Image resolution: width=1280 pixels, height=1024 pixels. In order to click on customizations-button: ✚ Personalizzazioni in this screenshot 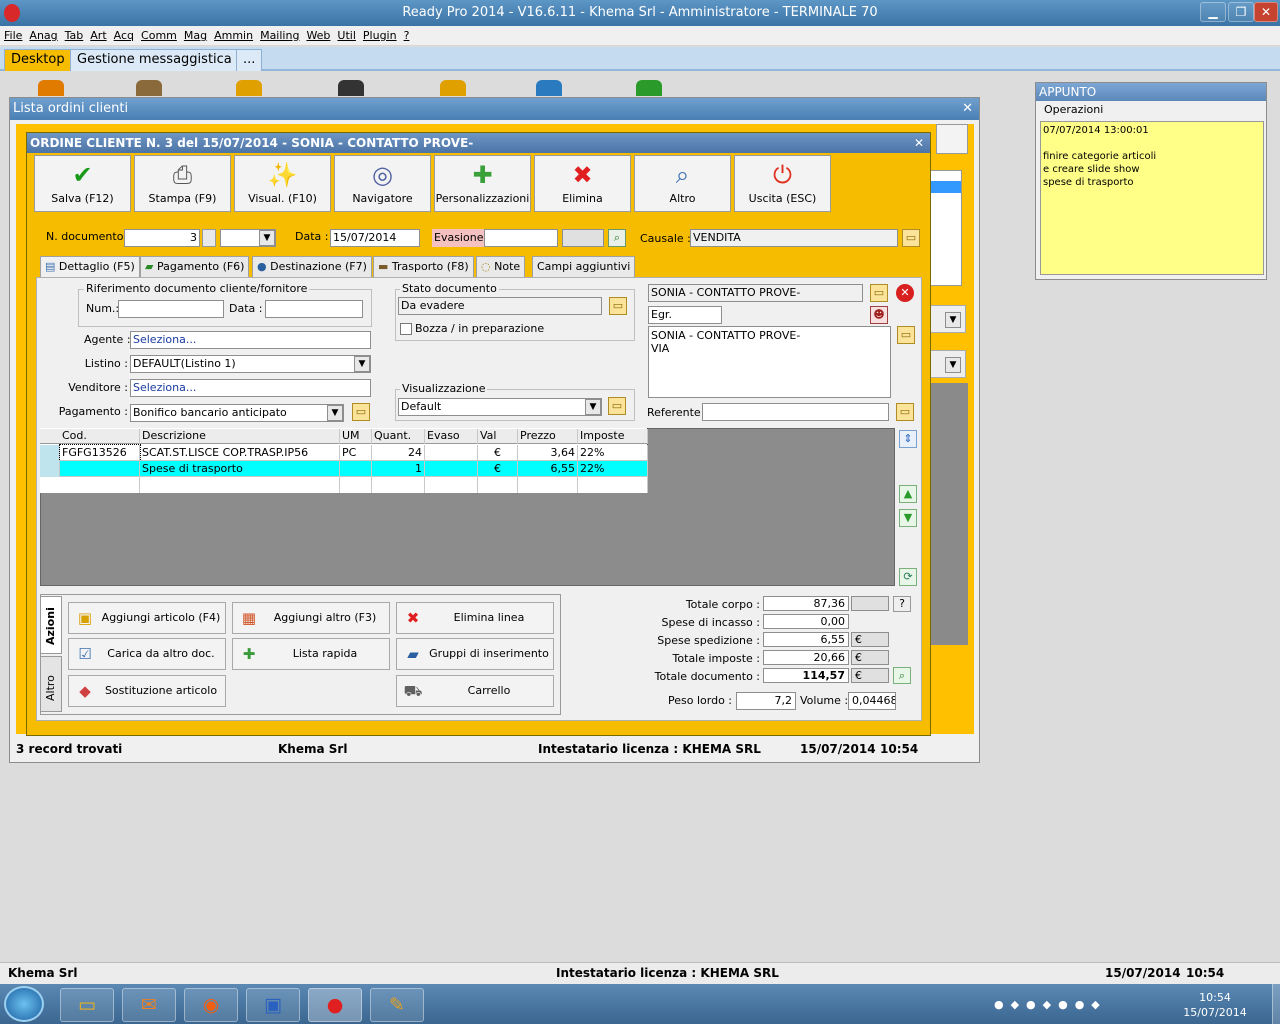, I will do `click(482, 183)`.